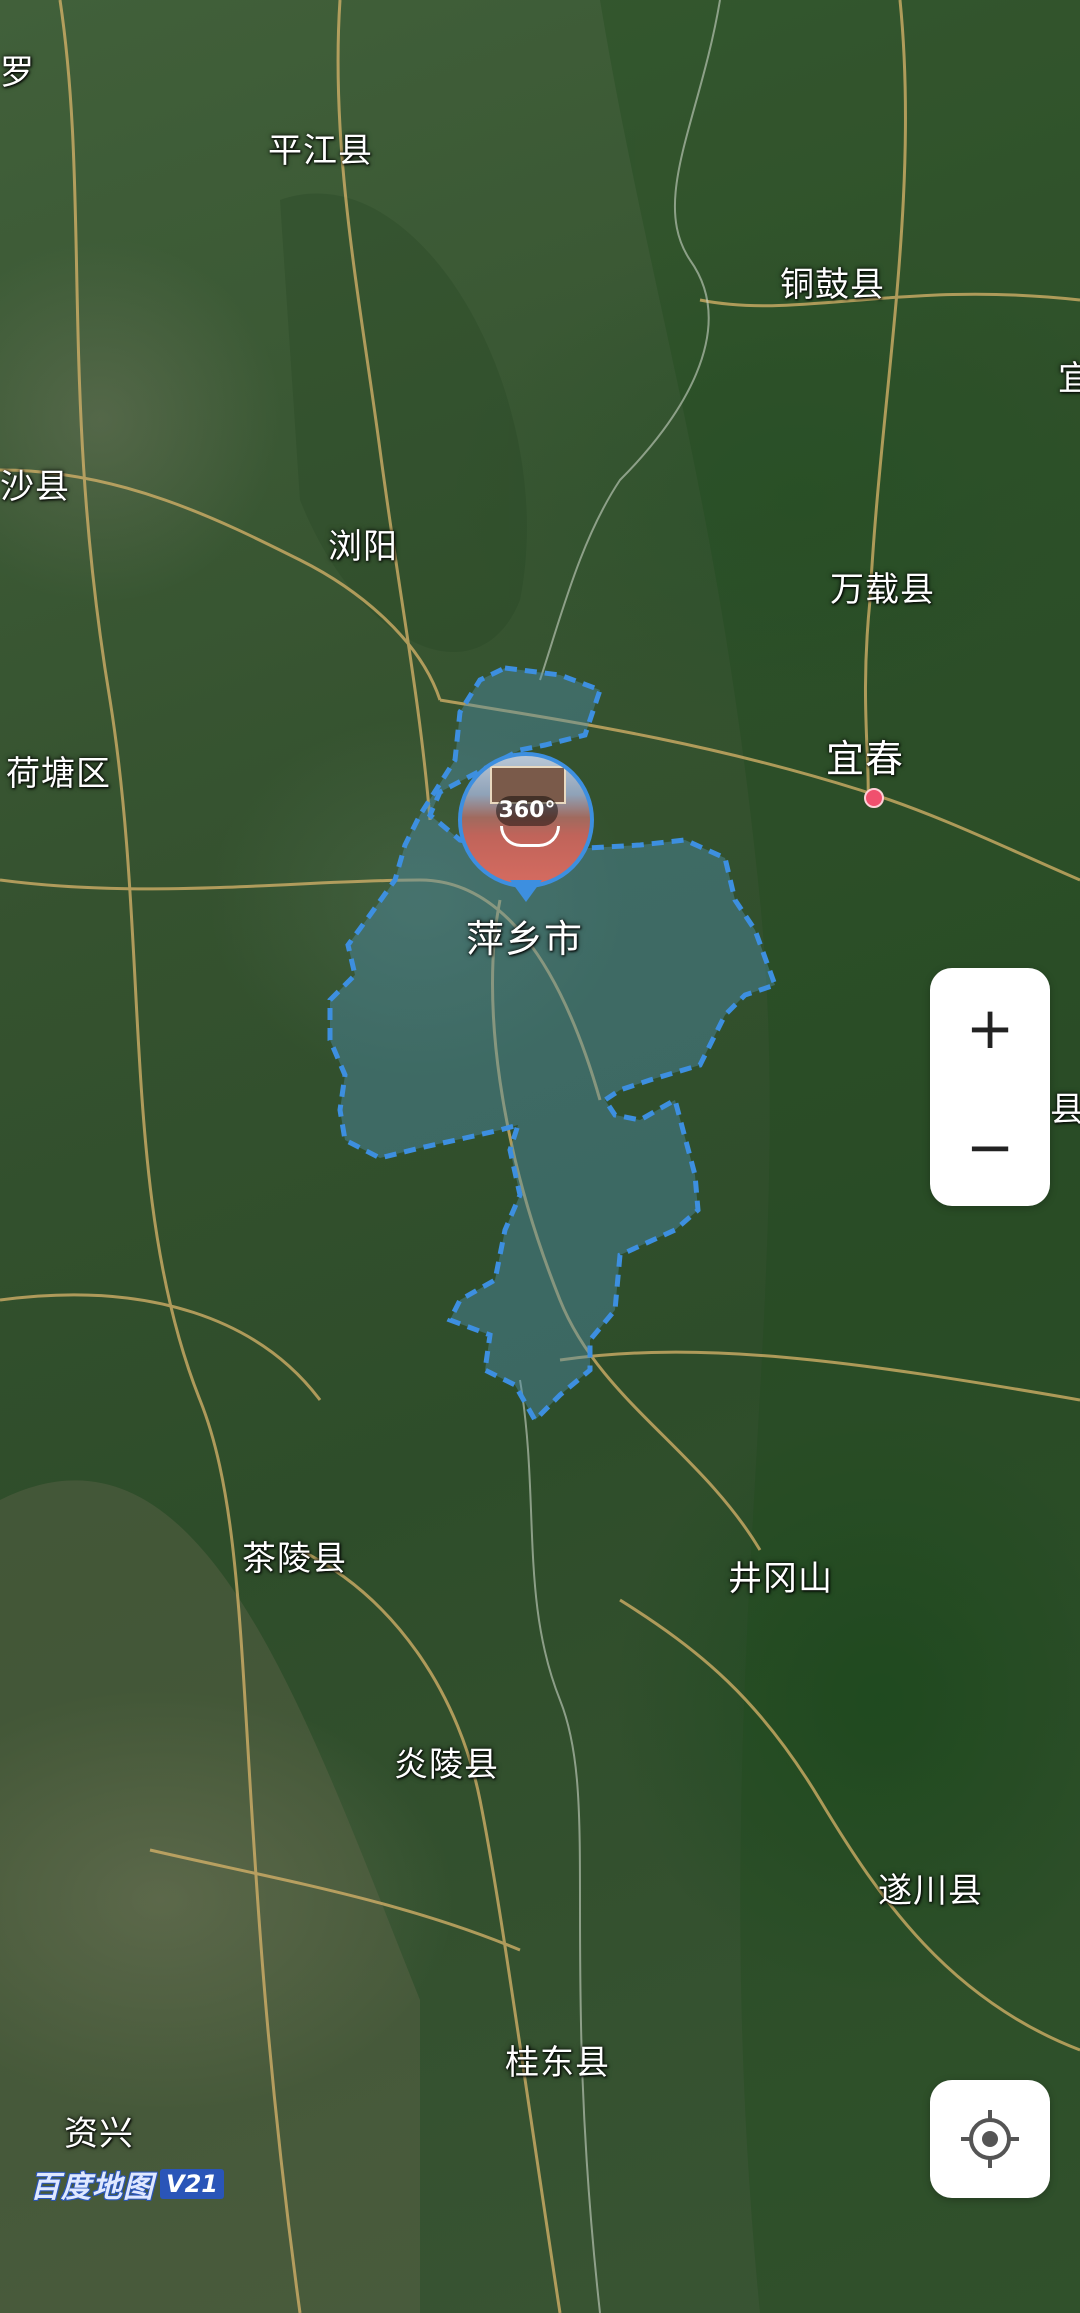 The height and width of the screenshot is (2313, 1080). I want to click on zoom-in-button: +, so click(990, 1027).